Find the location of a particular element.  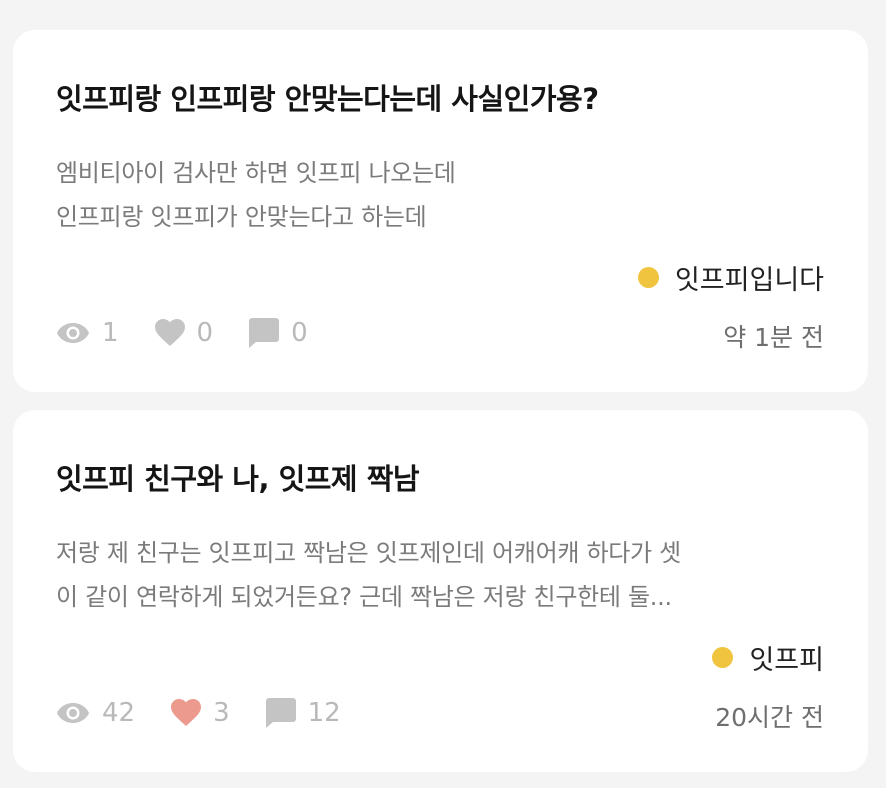

comments-stat: 0 is located at coordinates (278, 333).